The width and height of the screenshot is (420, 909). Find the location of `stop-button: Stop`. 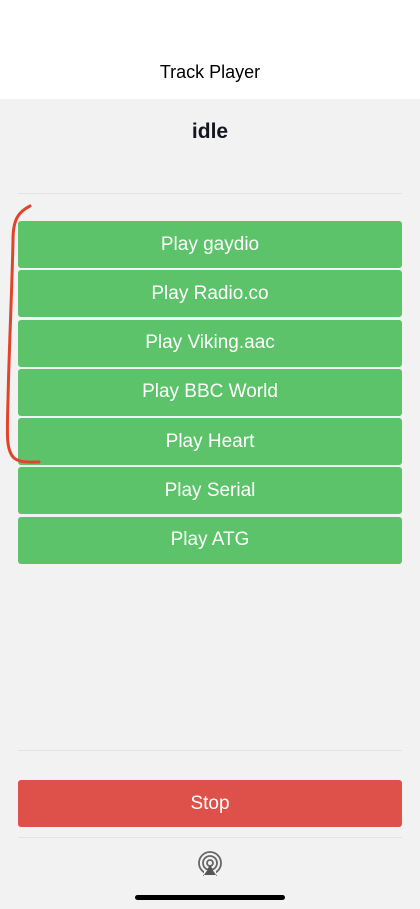

stop-button: Stop is located at coordinates (210, 803).